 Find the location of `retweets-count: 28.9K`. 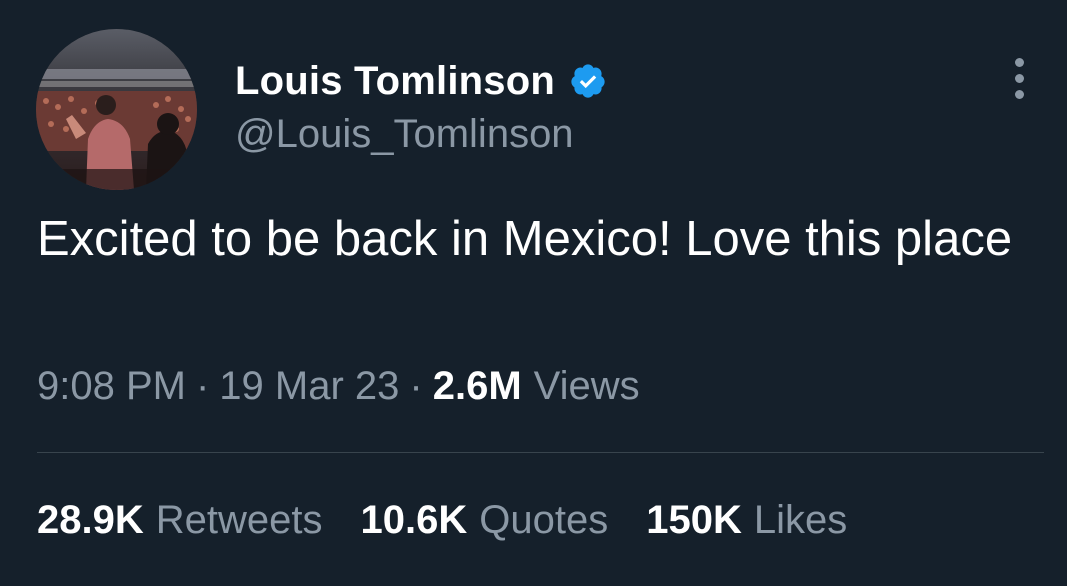

retweets-count: 28.9K is located at coordinates (90, 520).